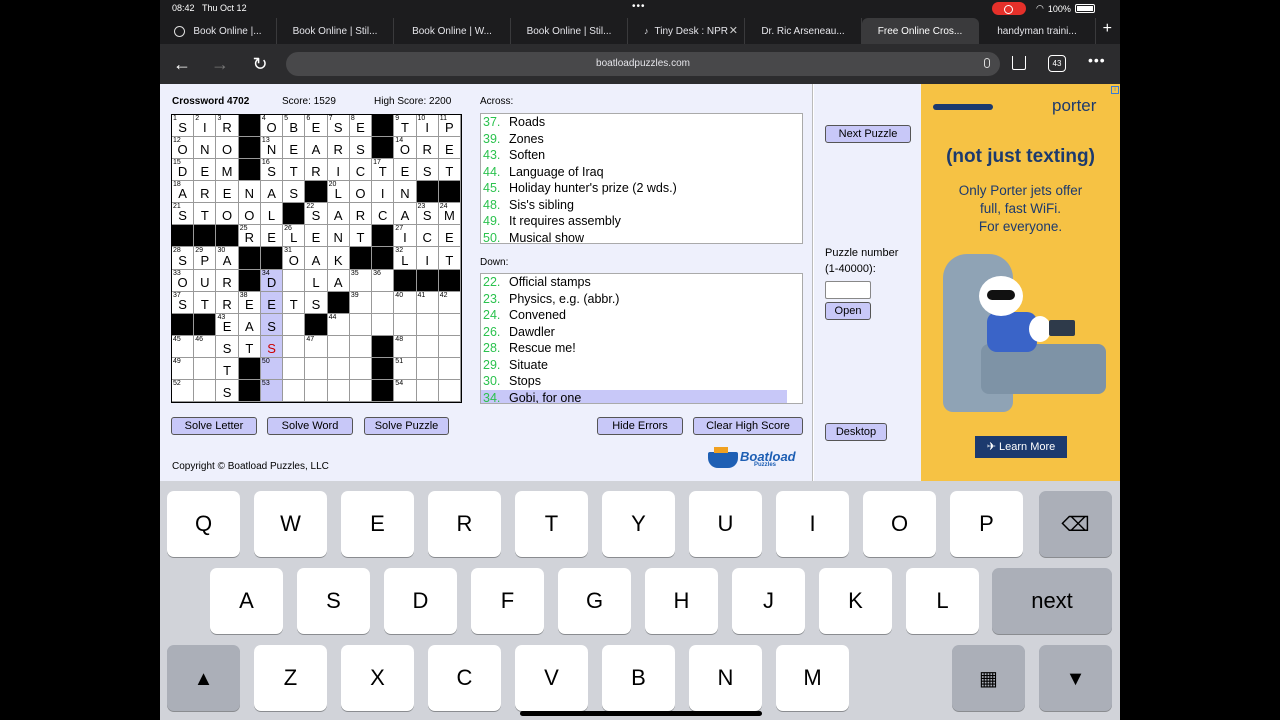  I want to click on more-options-icon: •••, so click(1097, 60).